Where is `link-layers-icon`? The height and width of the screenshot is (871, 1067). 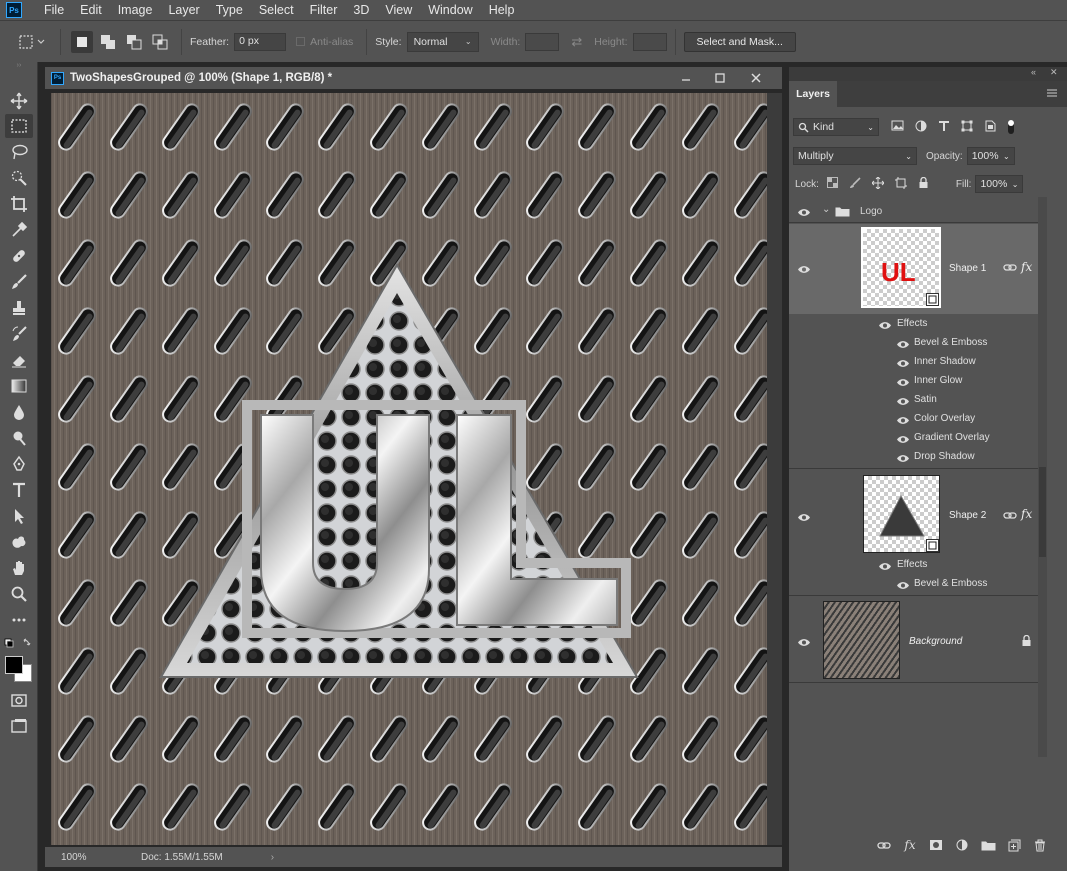 link-layers-icon is located at coordinates (884, 845).